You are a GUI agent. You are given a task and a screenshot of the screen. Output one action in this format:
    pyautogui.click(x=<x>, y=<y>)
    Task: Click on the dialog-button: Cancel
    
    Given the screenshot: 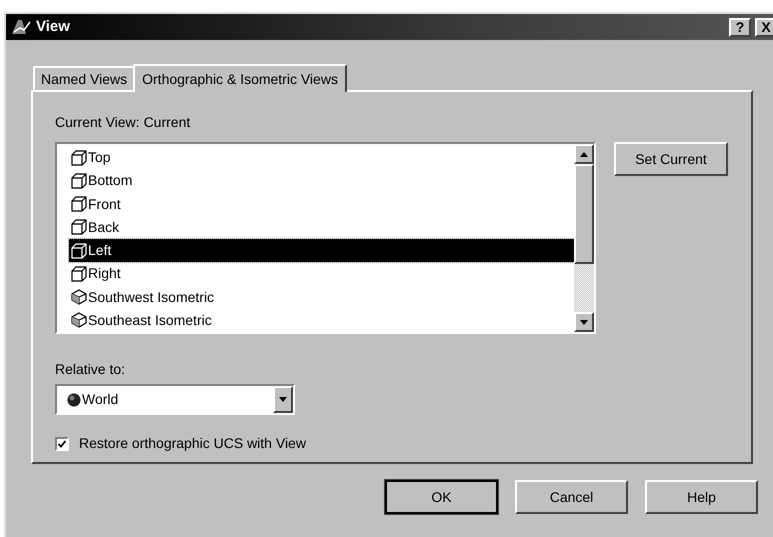 What is the action you would take?
    pyautogui.click(x=571, y=497)
    